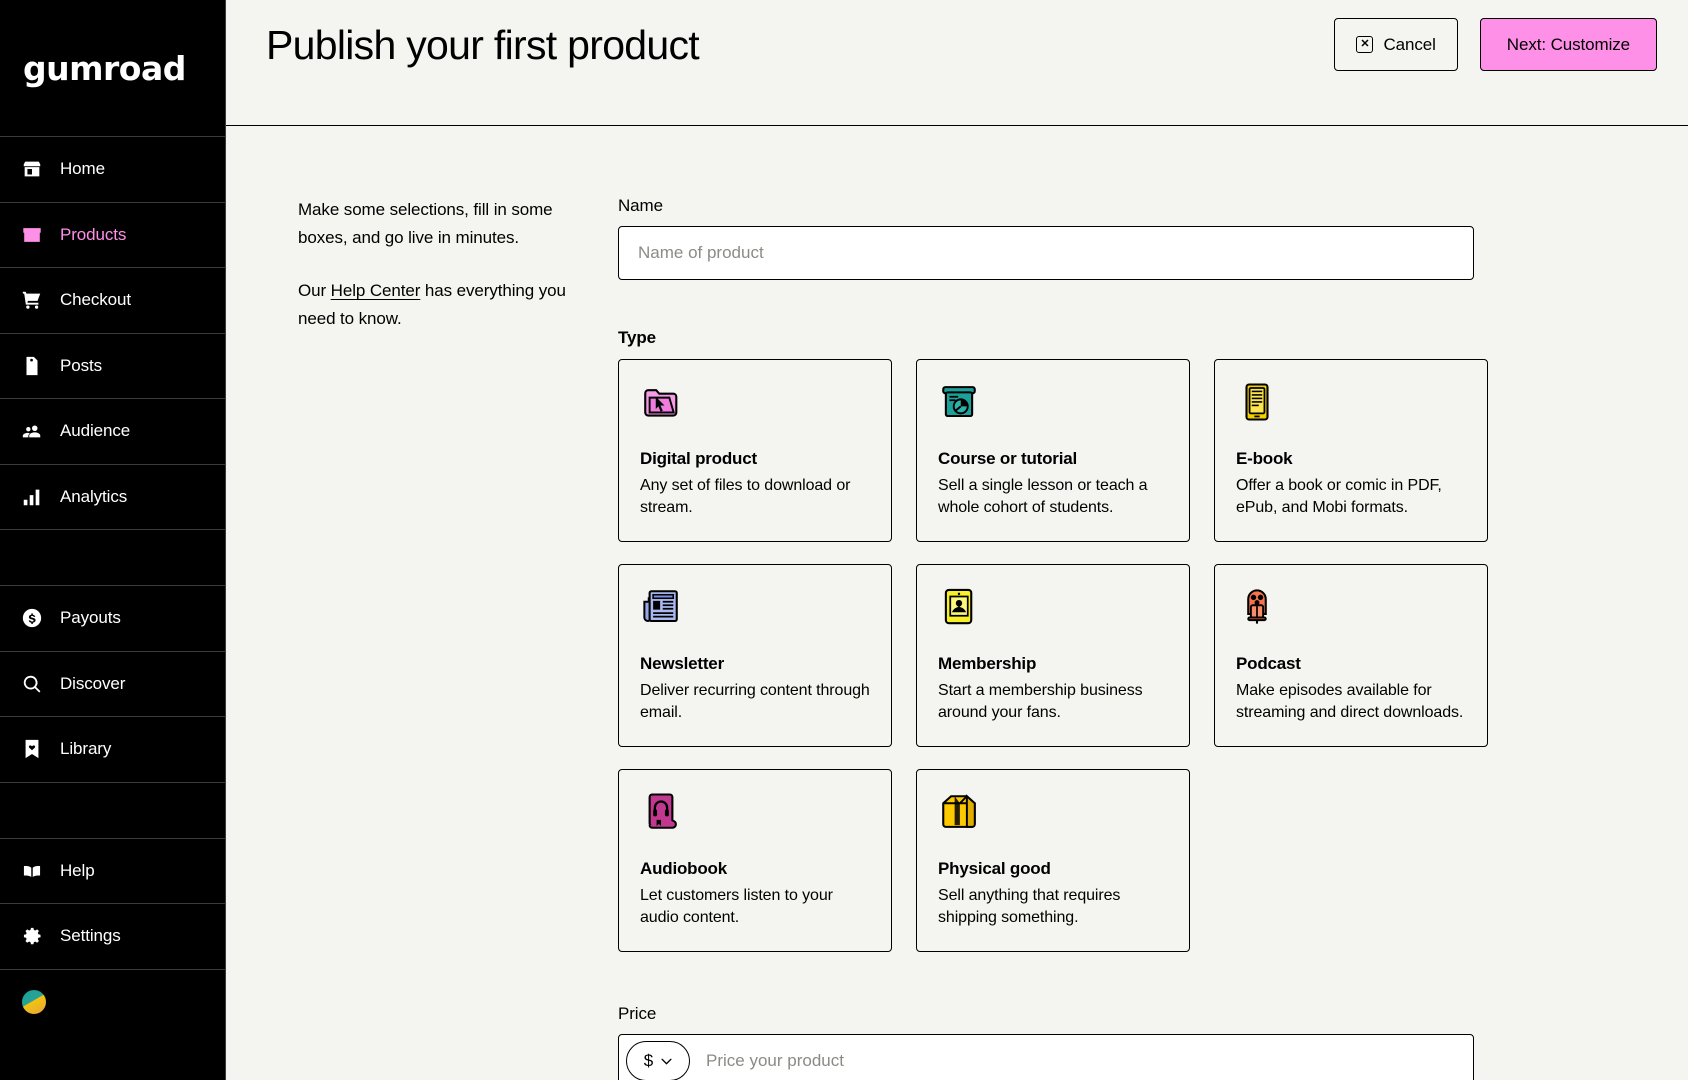 Image resolution: width=1688 pixels, height=1080 pixels. Describe the element at coordinates (90, 936) in the screenshot. I see `sidebar-item-label: Settings` at that location.